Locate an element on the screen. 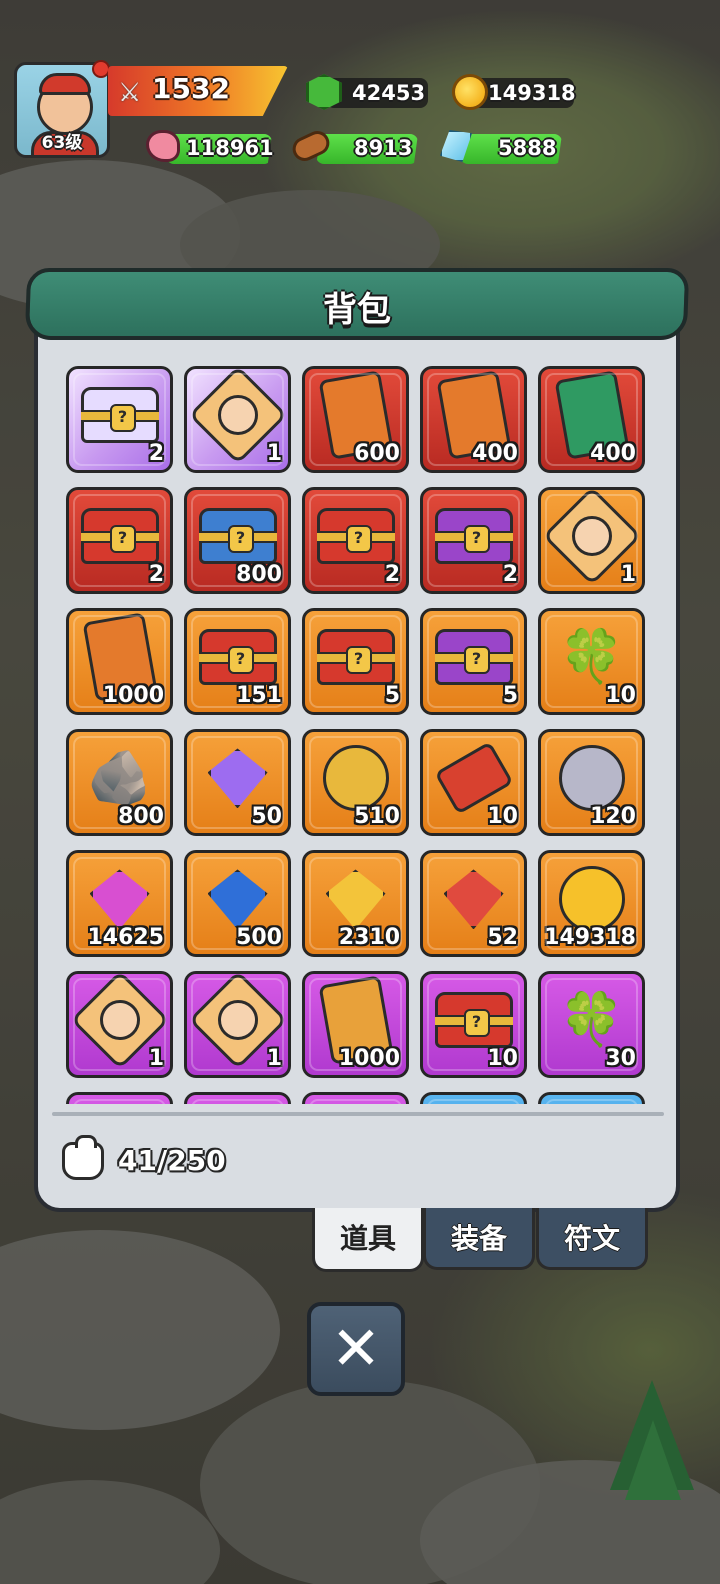 This screenshot has height=1584, width=720. backpack-icon is located at coordinates (83, 1157).